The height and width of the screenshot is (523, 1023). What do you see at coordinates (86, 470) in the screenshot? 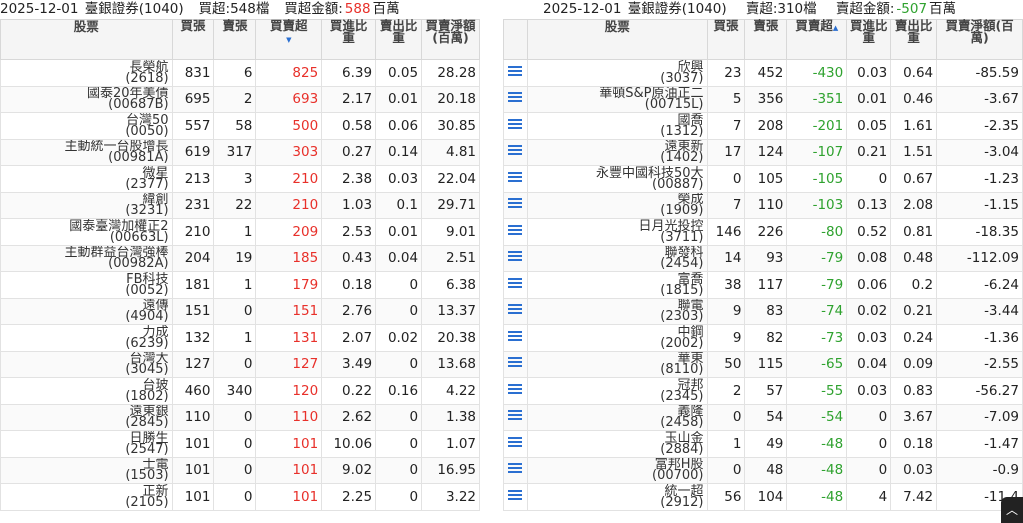
I see `stock-cell: 士電 (1503)` at bounding box center [86, 470].